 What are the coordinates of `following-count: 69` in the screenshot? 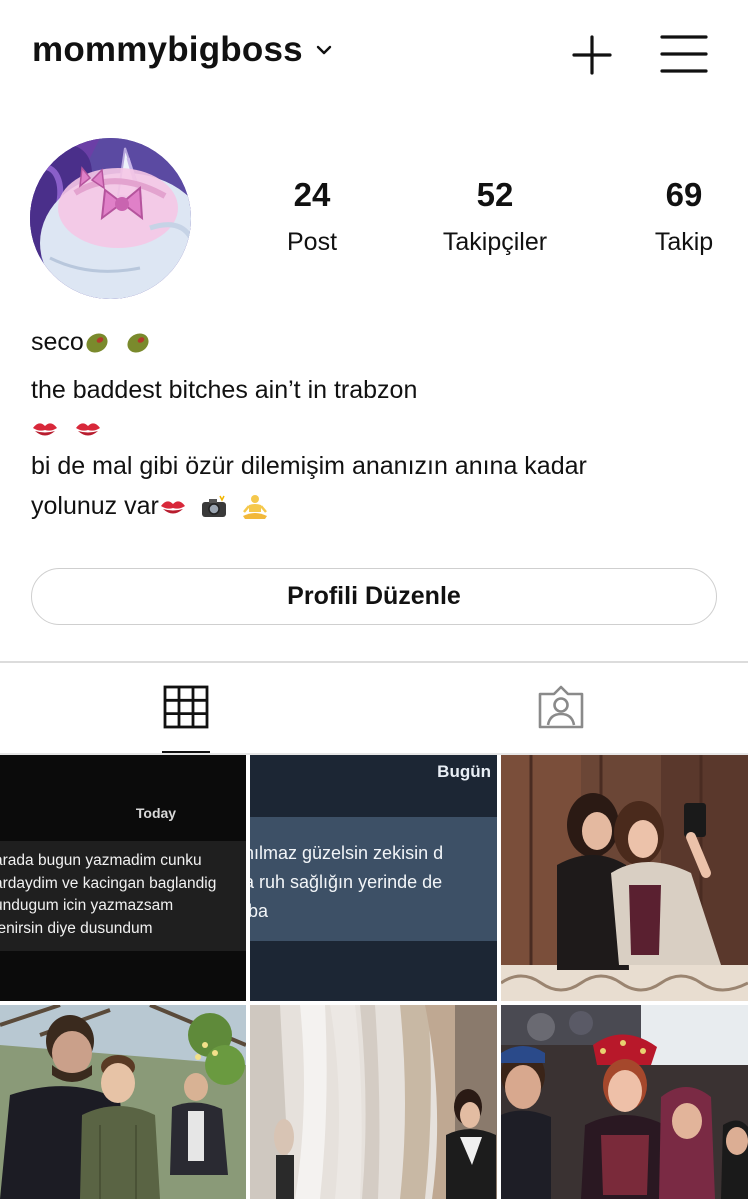 It's located at (684, 194).